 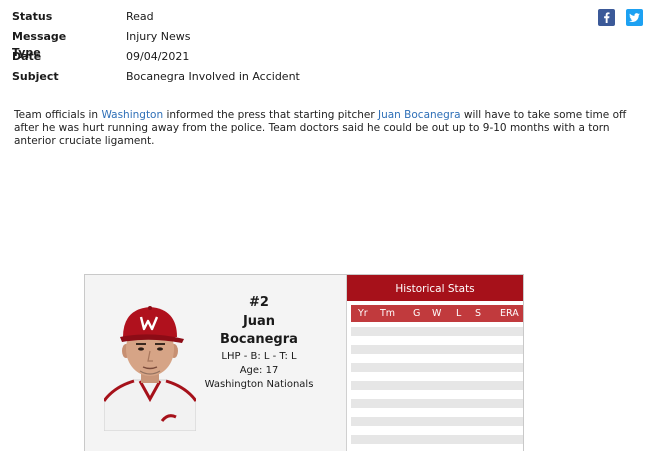 What do you see at coordinates (259, 321) in the screenshot?
I see `player-first-name: Juan` at bounding box center [259, 321].